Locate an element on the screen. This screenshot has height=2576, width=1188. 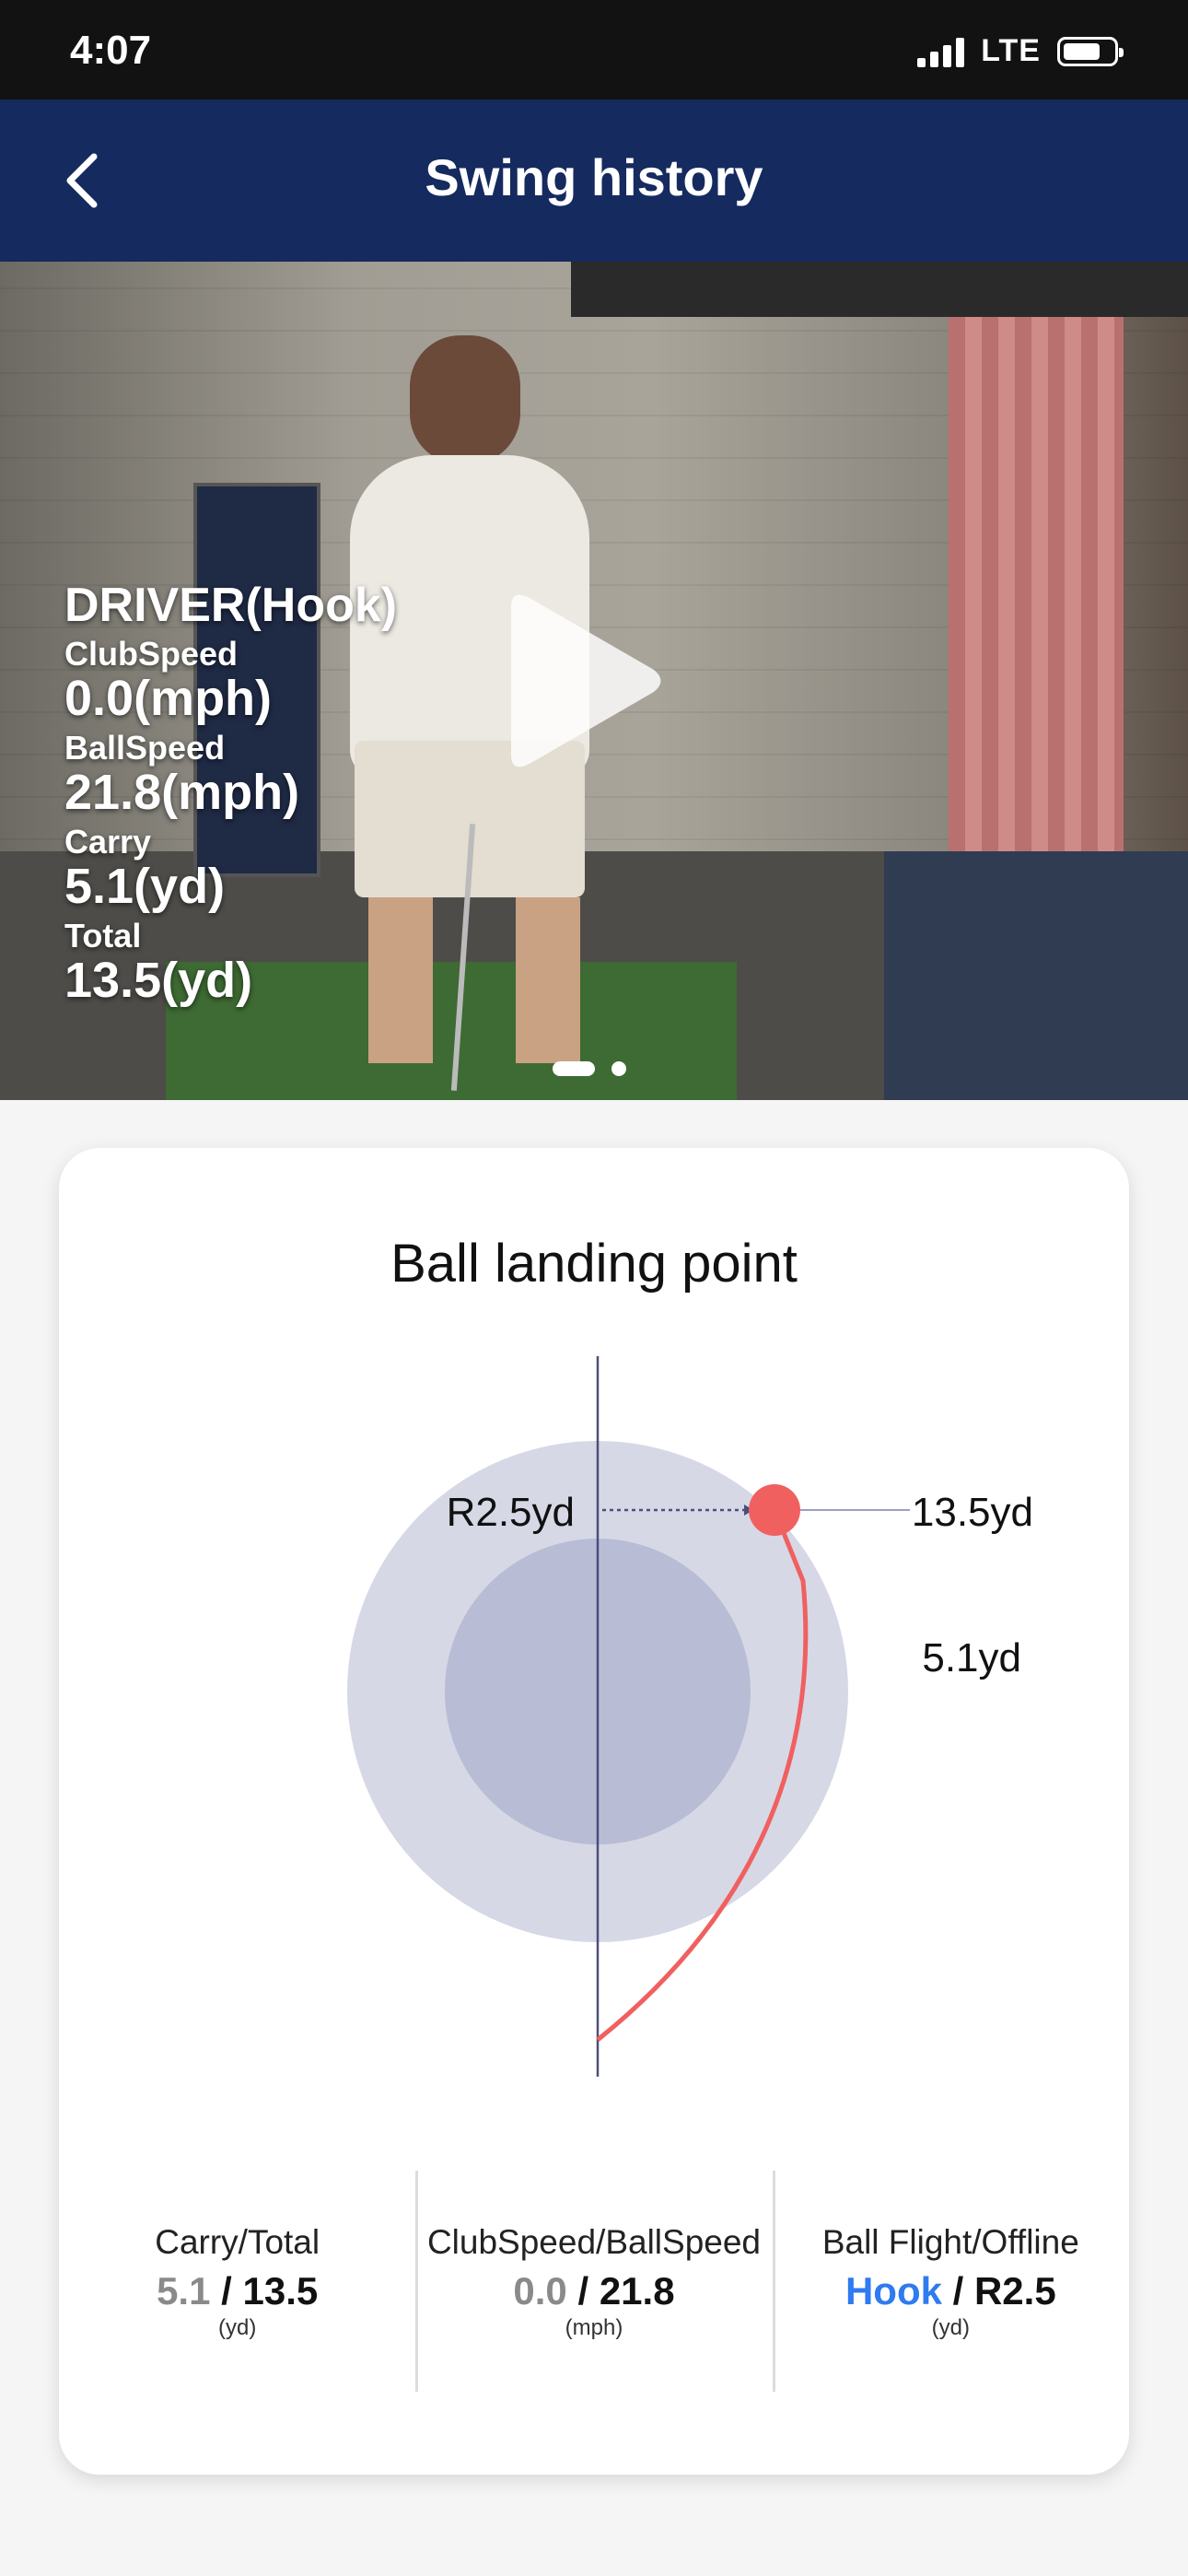
stat-values: Hook / R2.5 is located at coordinates (951, 2291).